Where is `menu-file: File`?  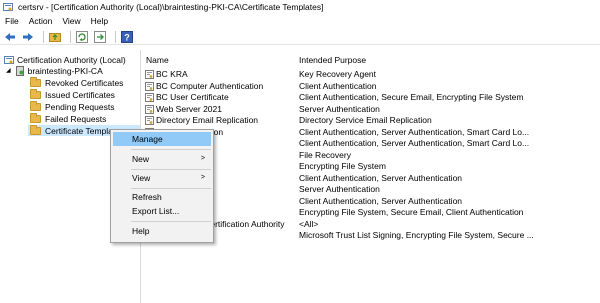 menu-file: File is located at coordinates (12, 21).